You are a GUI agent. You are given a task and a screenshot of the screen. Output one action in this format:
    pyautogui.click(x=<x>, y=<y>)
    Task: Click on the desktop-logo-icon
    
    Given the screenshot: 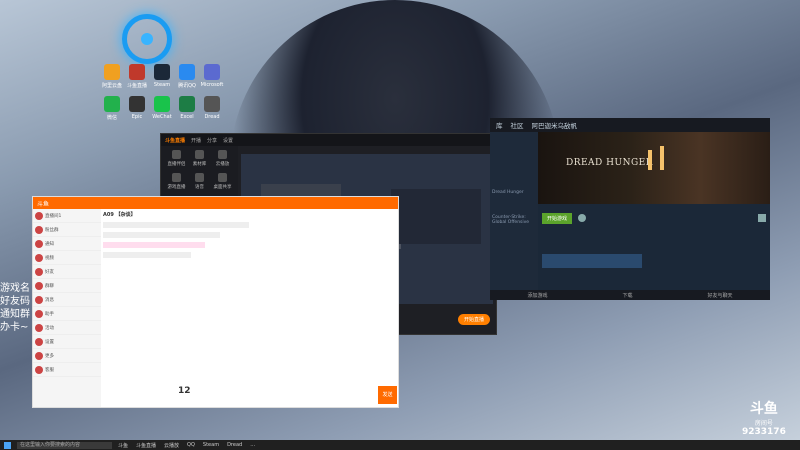 What is the action you would take?
    pyautogui.click(x=147, y=39)
    